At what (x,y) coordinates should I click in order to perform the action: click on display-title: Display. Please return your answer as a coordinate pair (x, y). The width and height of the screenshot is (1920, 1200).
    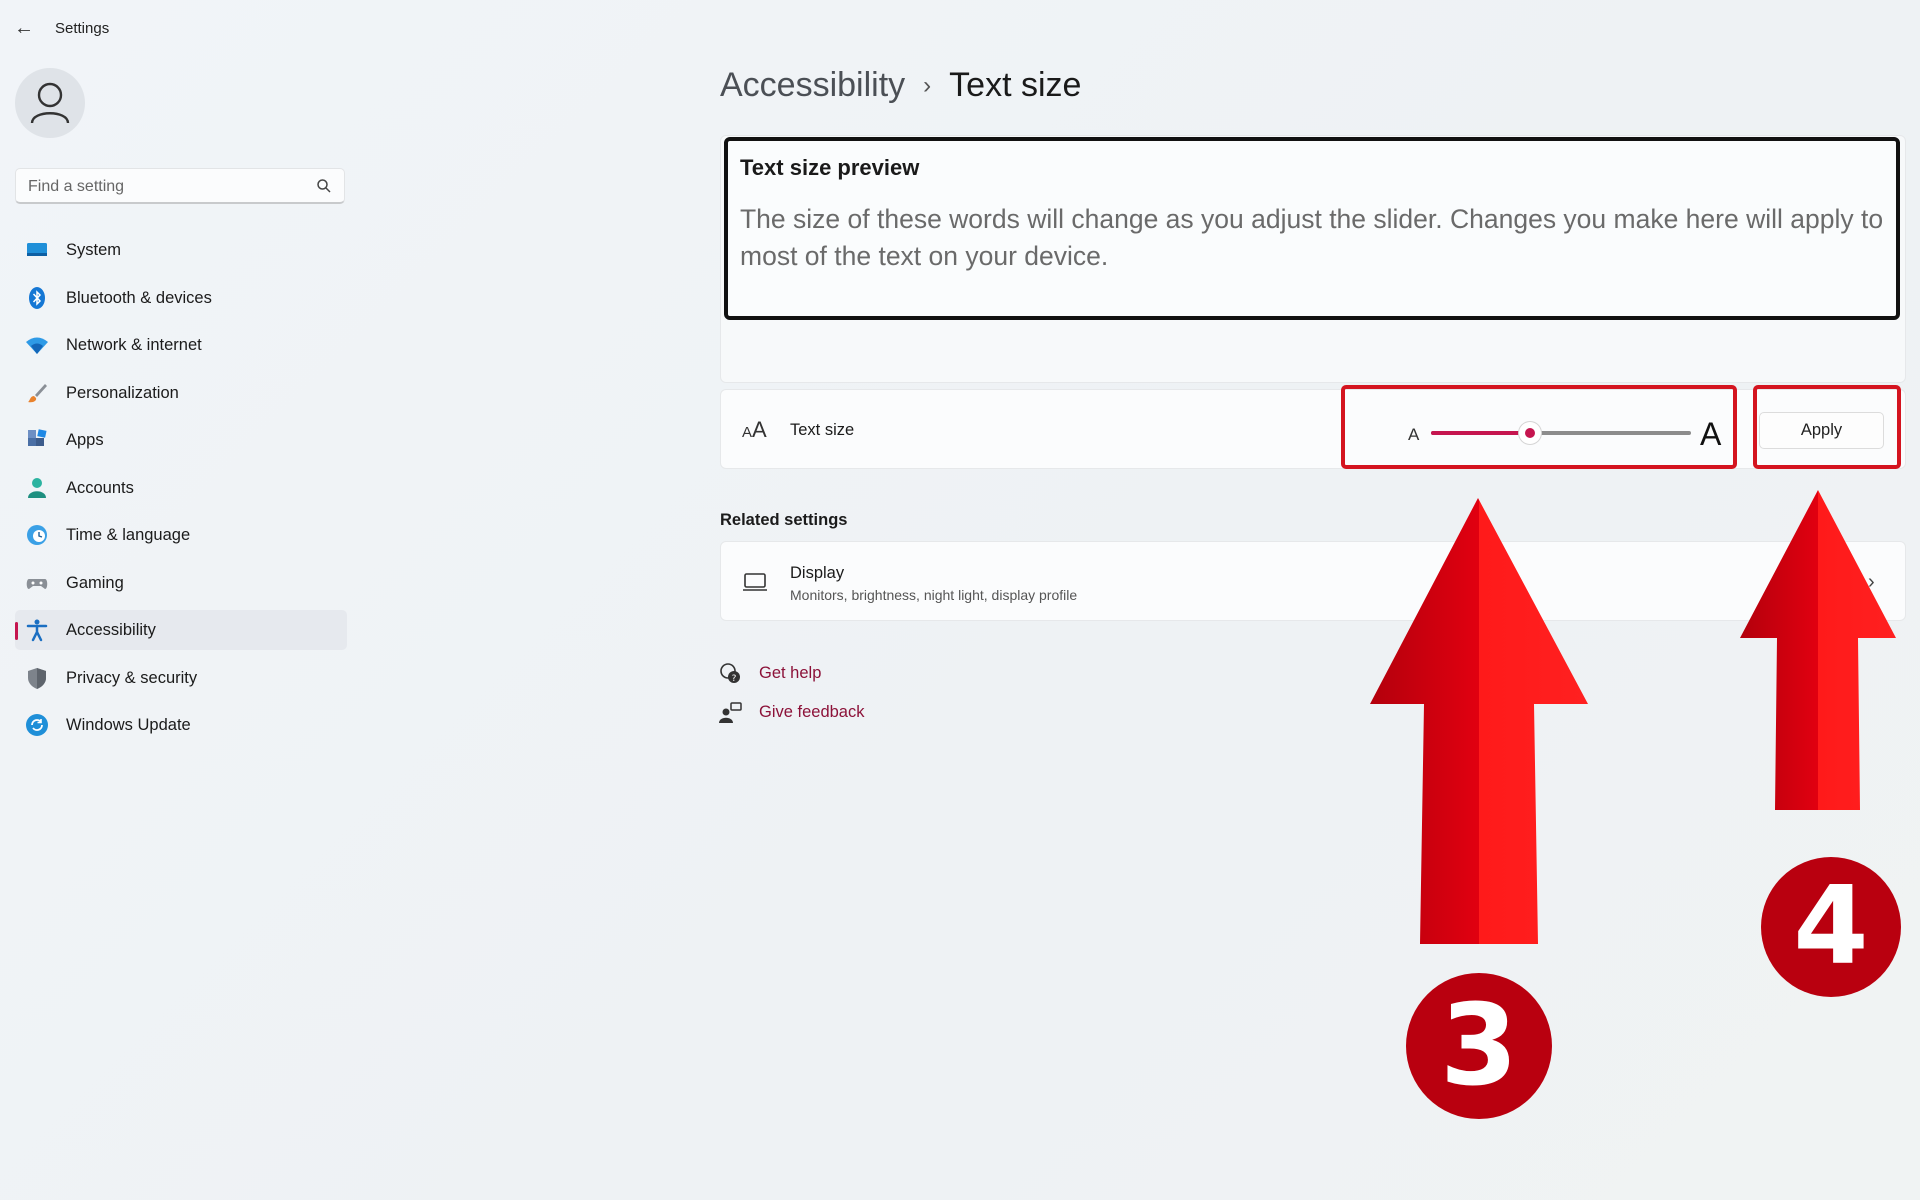
    Looking at the image, I should click on (817, 573).